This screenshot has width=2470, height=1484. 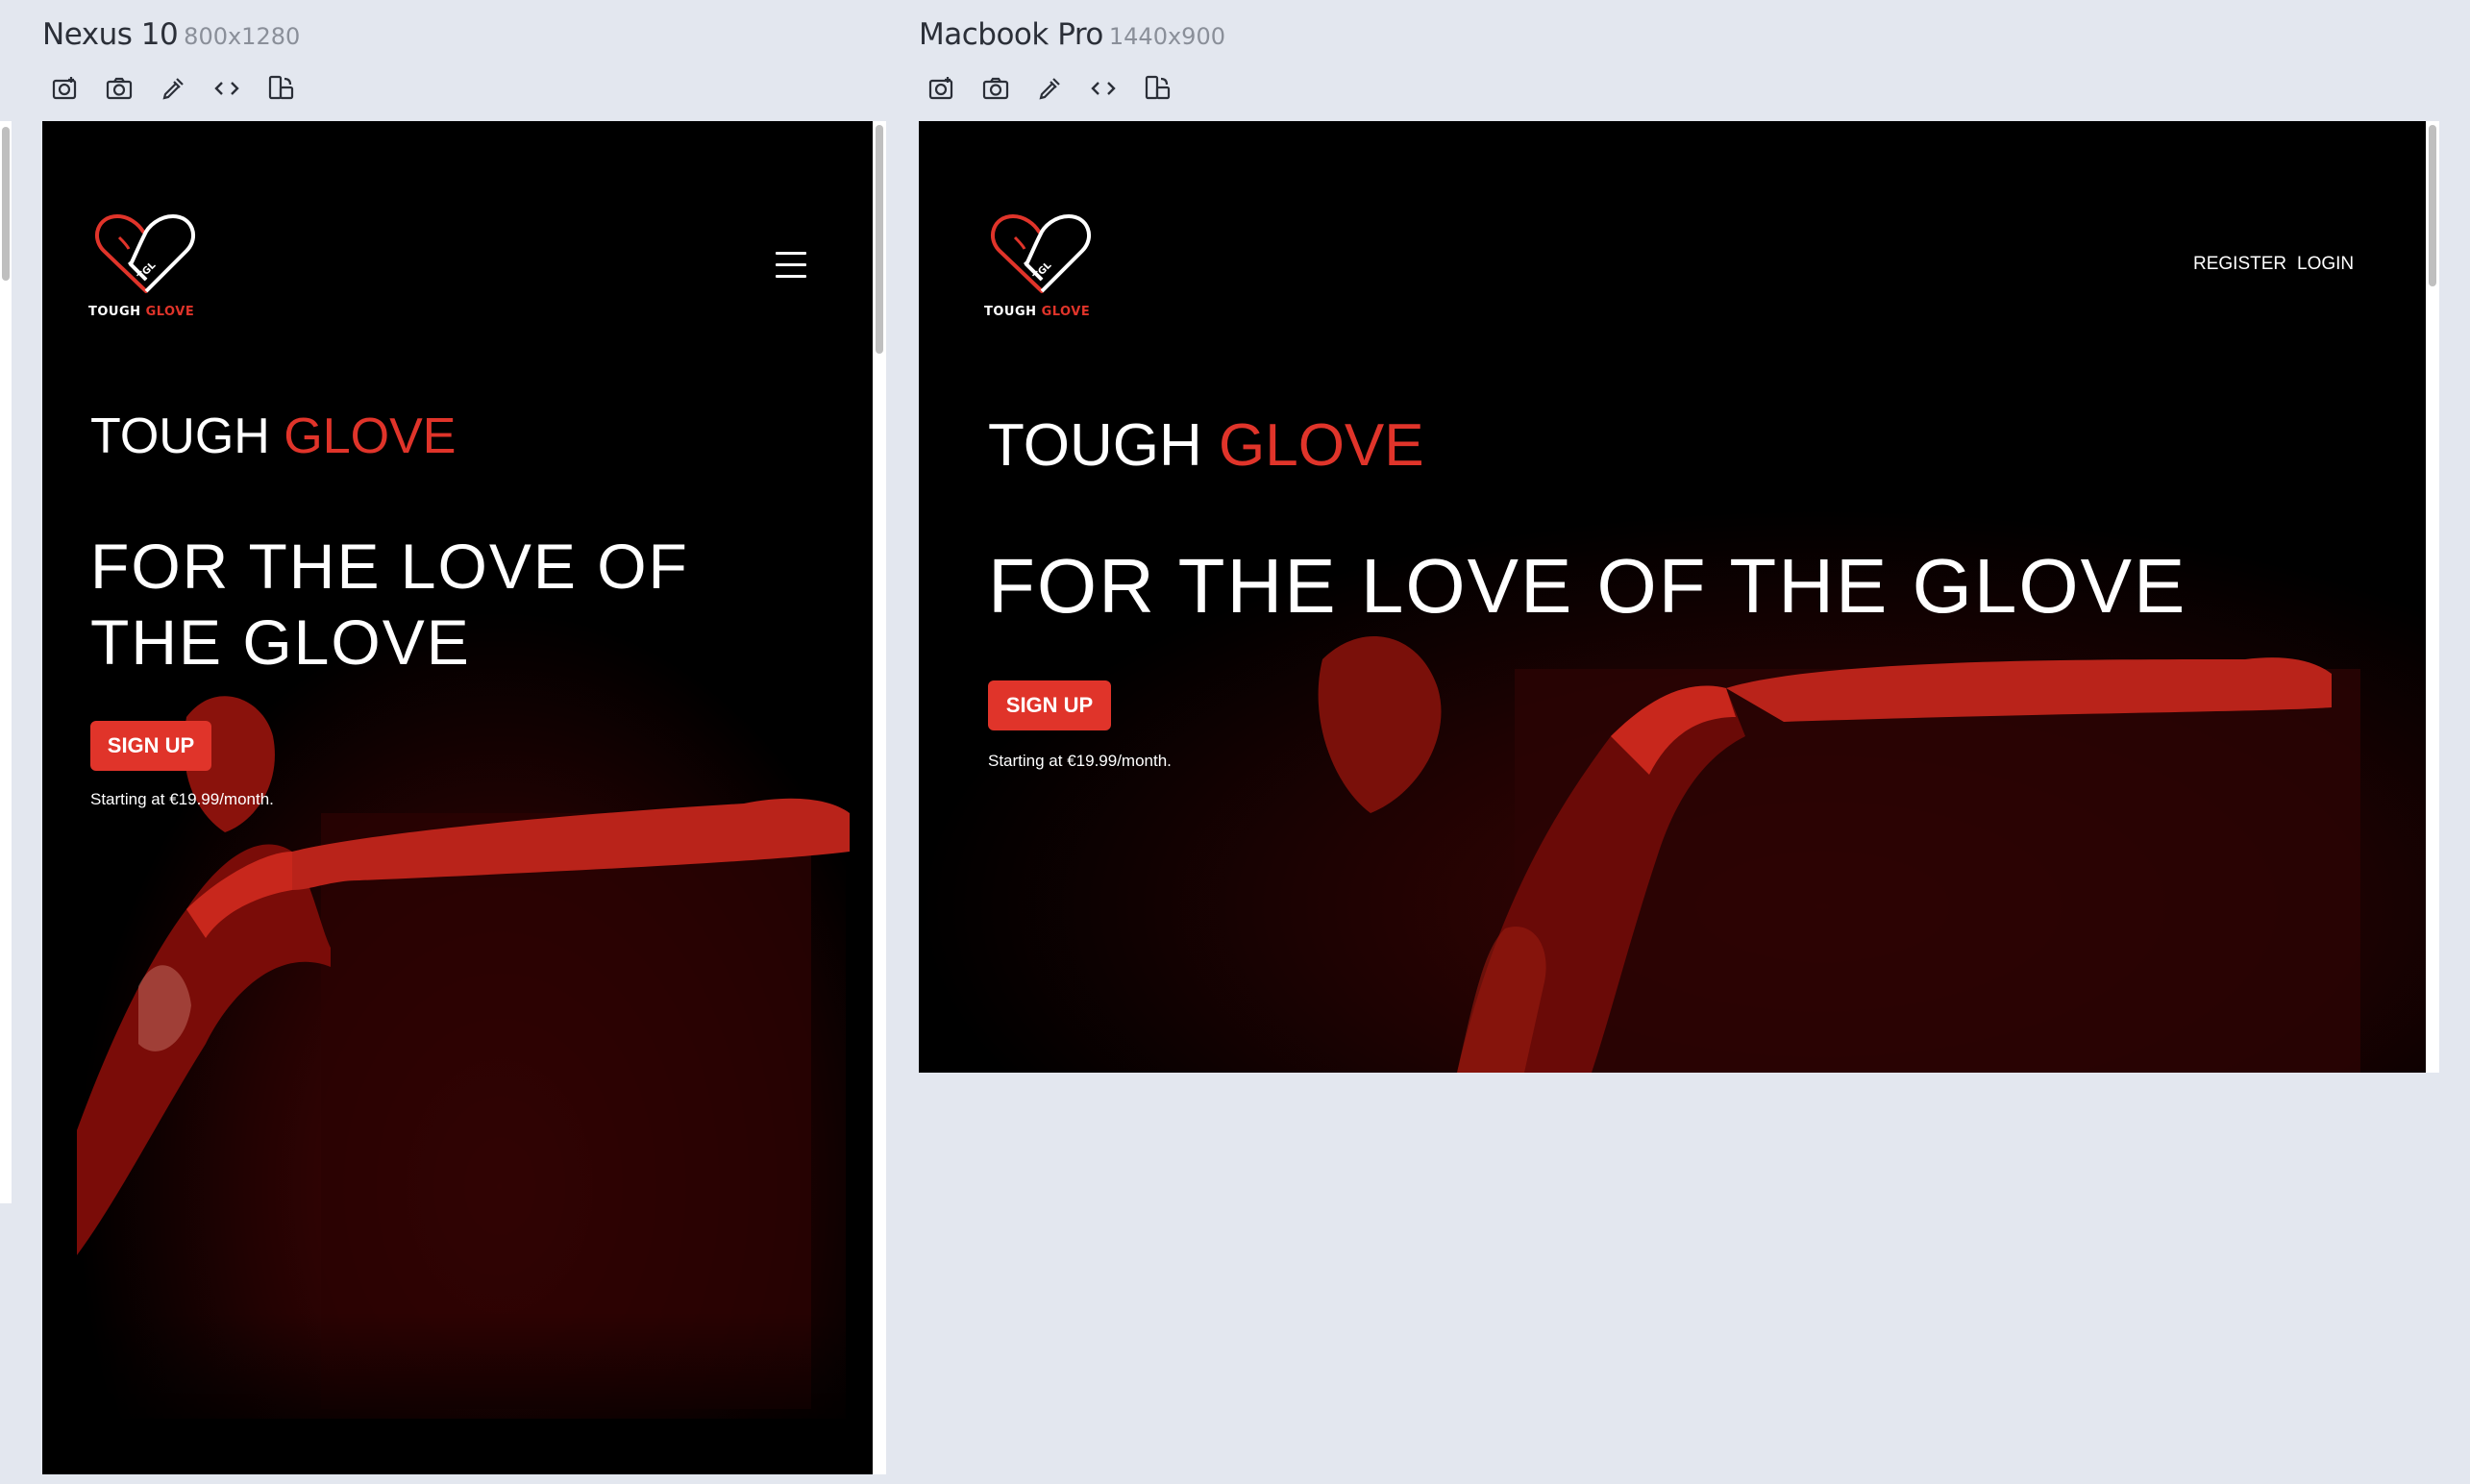 I want to click on hamburger-menu-icon, so click(x=791, y=269).